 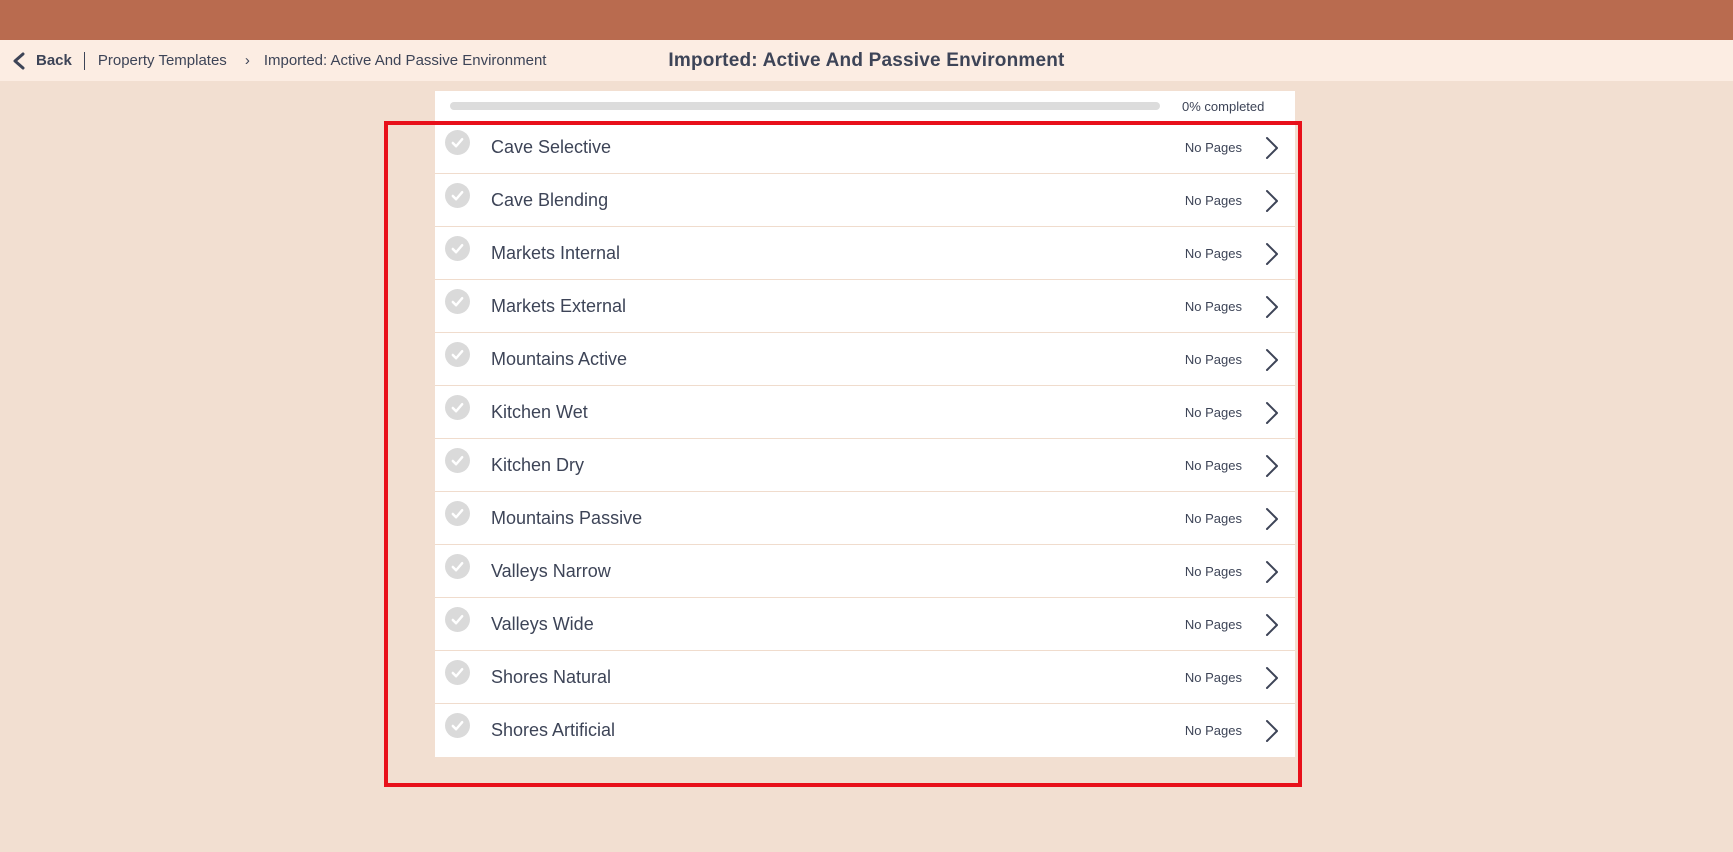 What do you see at coordinates (538, 464) in the screenshot?
I see `section-label: Kitchen Dry` at bounding box center [538, 464].